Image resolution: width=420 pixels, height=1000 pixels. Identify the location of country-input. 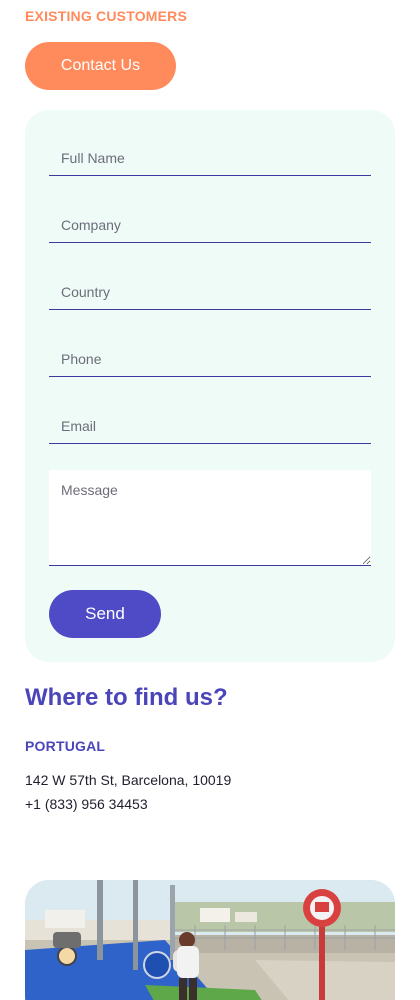
(210, 286).